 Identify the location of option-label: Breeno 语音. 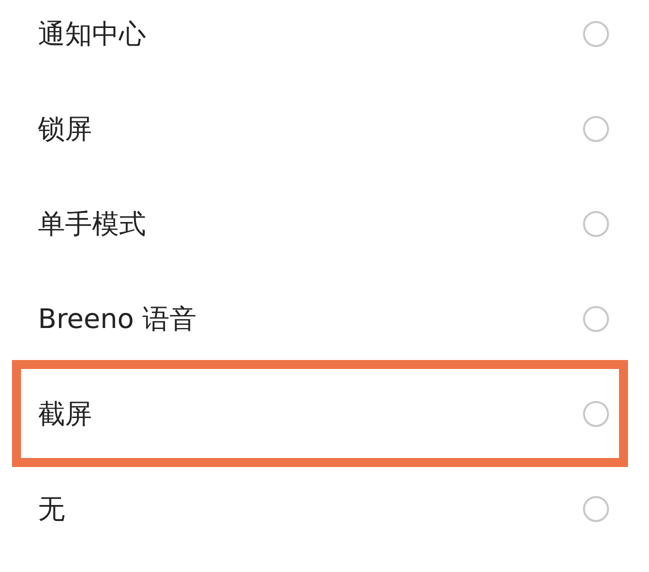
(117, 319).